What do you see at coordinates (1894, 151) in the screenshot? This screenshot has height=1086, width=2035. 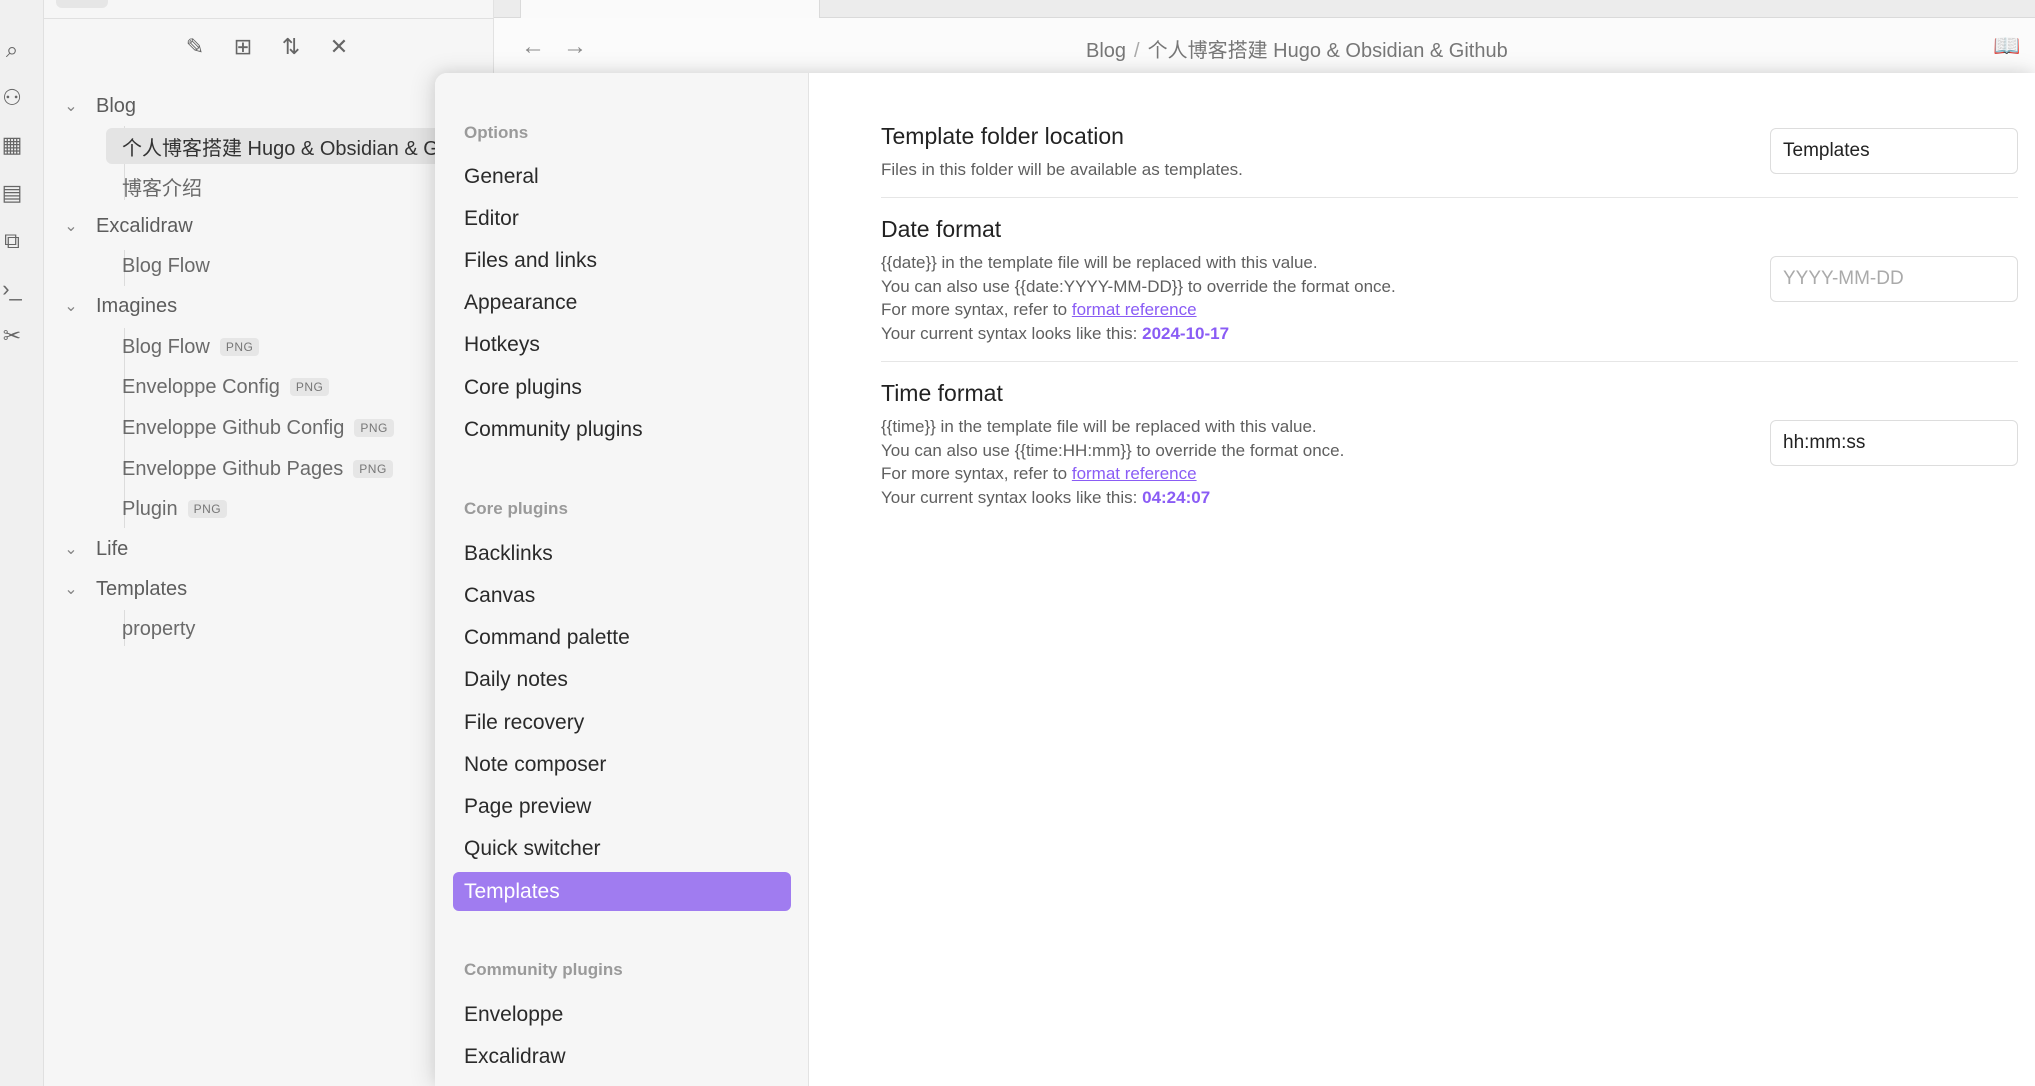 I see `template-folder-input` at bounding box center [1894, 151].